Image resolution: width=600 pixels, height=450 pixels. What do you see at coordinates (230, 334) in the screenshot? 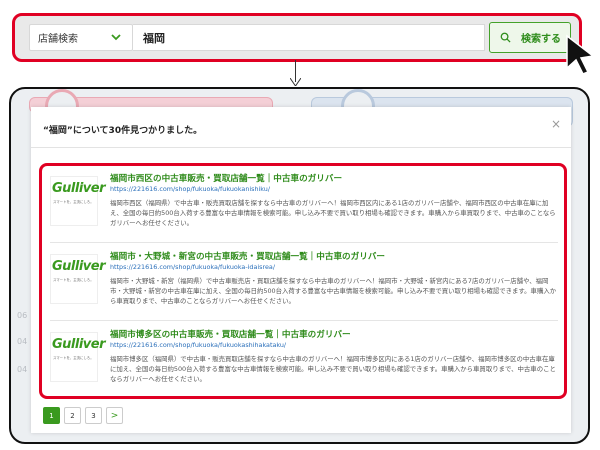
I see `result-title-link: 福岡市博多区の中古車販売・買取店舗一覧｜中古車のガリバー` at bounding box center [230, 334].